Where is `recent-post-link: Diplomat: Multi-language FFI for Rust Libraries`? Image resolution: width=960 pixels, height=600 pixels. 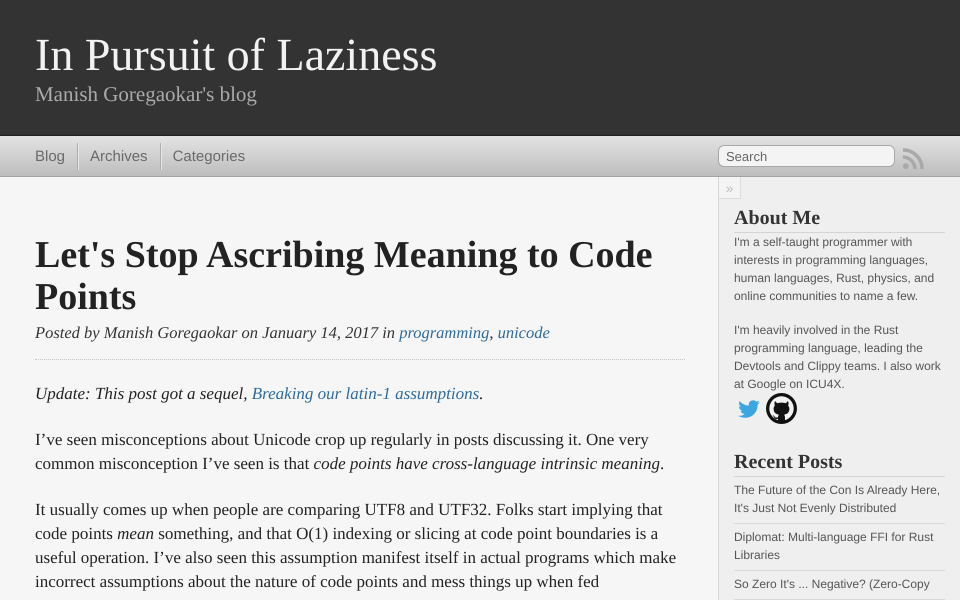 recent-post-link: Diplomat: Multi-language FFI for Rust Libraries is located at coordinates (839, 546).